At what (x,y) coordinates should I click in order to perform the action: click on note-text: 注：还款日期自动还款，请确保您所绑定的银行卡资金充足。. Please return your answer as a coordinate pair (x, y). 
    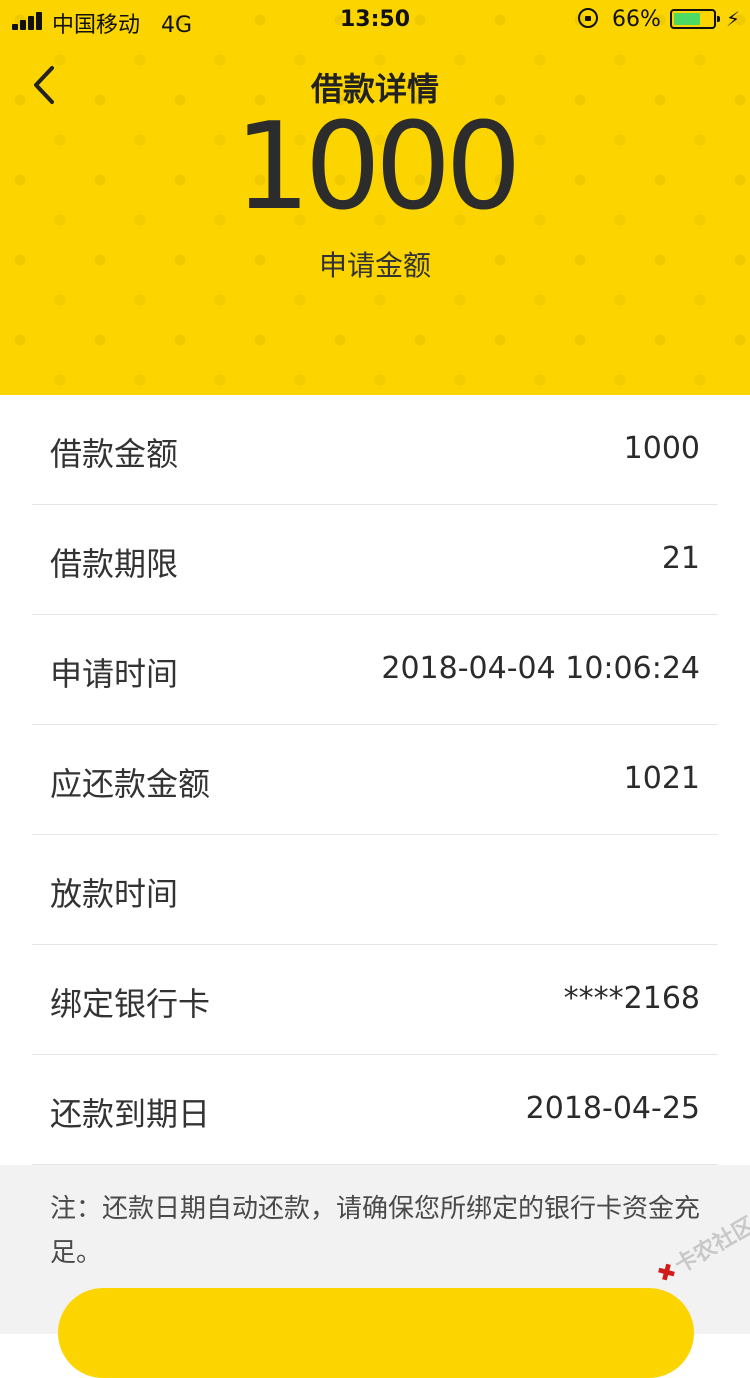
    Looking at the image, I should click on (375, 1231).